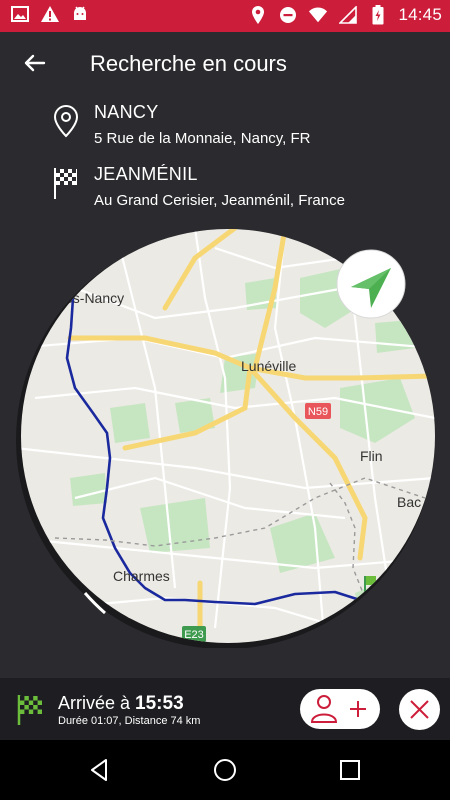 This screenshot has width=450, height=800. Describe the element at coordinates (80, 14) in the screenshot. I see `android-icon` at that location.